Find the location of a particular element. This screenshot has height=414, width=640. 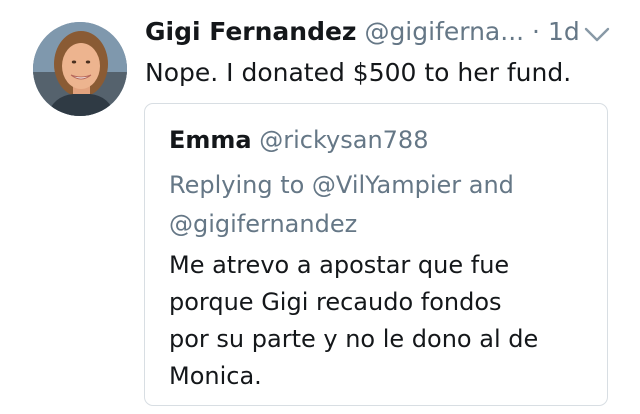

quoted-author-handle: @rickysan788 is located at coordinates (343, 140).